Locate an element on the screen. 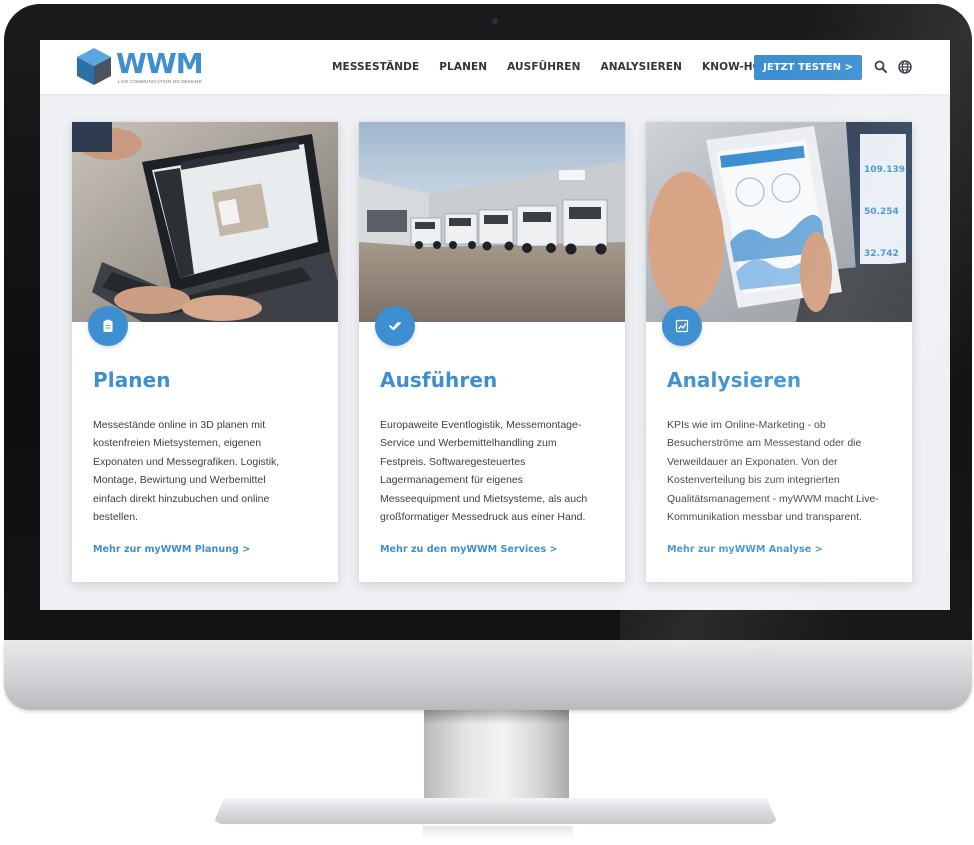 Image resolution: width=974 pixels, height=845 pixels. card-text-line: Exponaten und Messegrafiken. Logistik, is located at coordinates (186, 461).